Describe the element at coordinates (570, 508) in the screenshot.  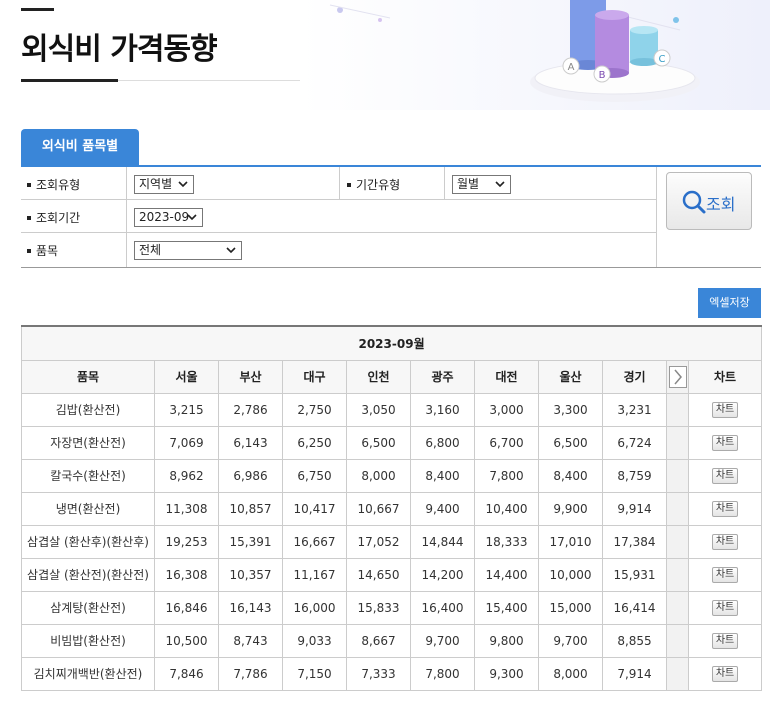
I see `price-cell: 9,900` at that location.